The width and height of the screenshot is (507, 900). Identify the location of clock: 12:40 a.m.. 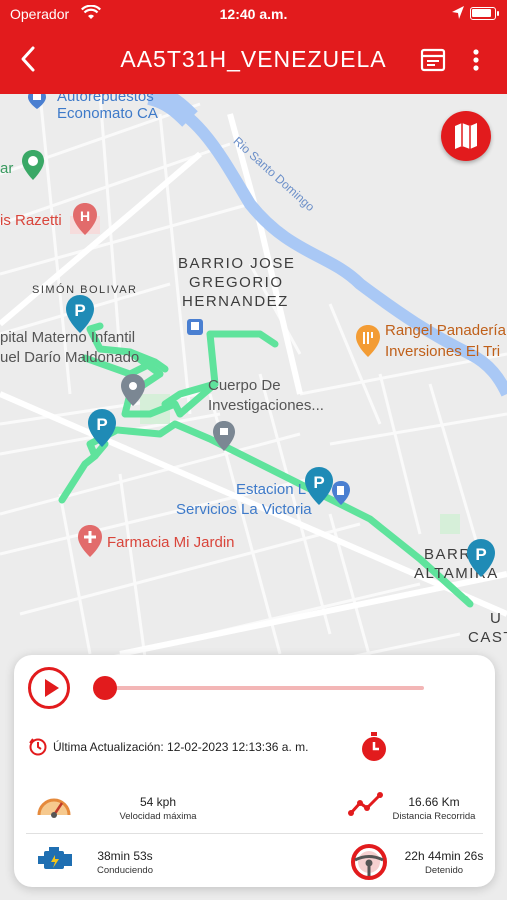
(253, 14).